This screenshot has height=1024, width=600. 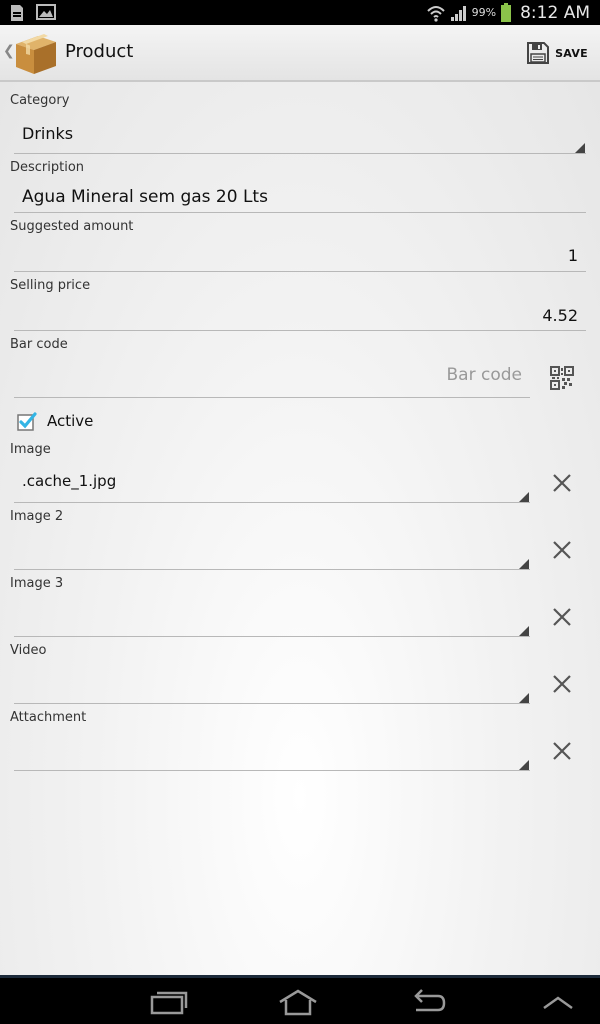 What do you see at coordinates (272, 484) in the screenshot?
I see `image-spinner: .cache_1.jpg` at bounding box center [272, 484].